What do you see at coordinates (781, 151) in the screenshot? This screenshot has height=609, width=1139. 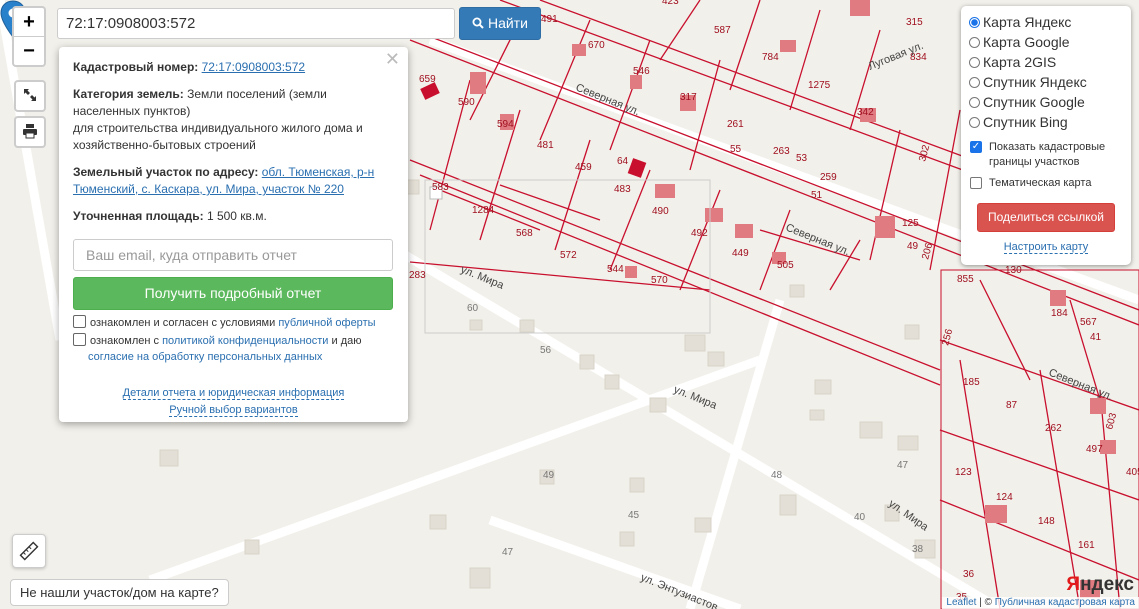 I see `parcel-number-label: 263` at bounding box center [781, 151].